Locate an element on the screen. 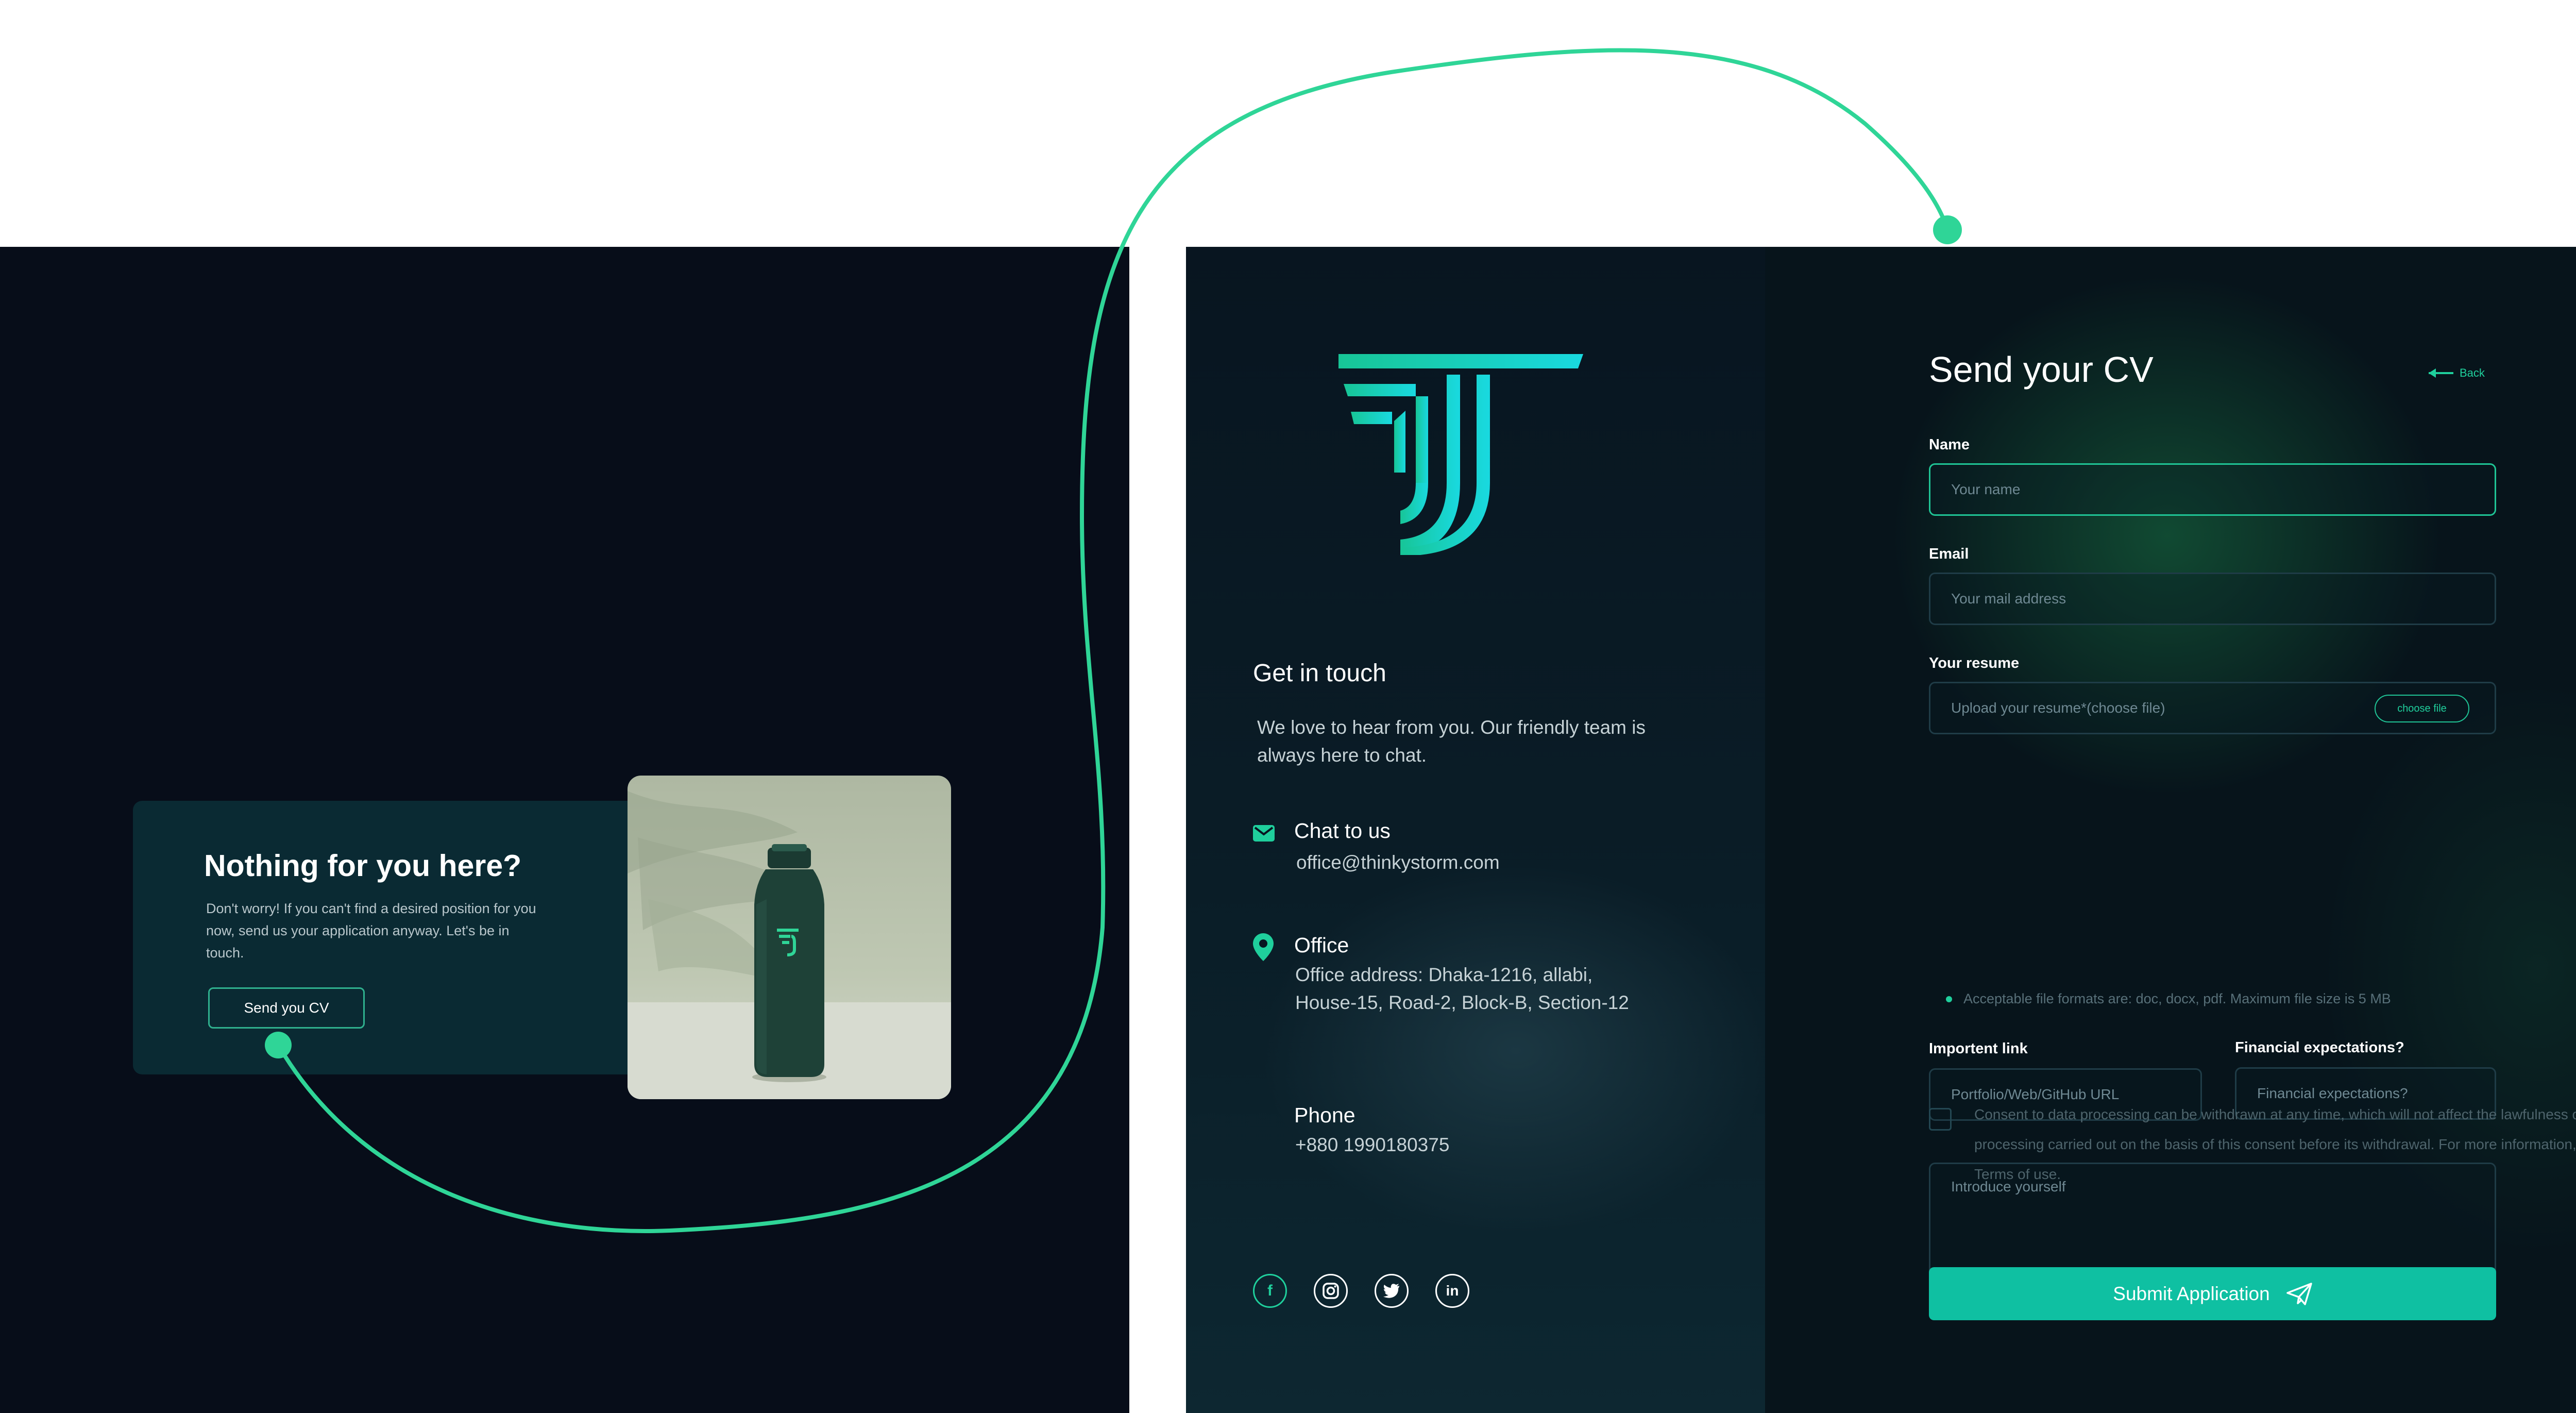  back-label: Back is located at coordinates (2472, 372).